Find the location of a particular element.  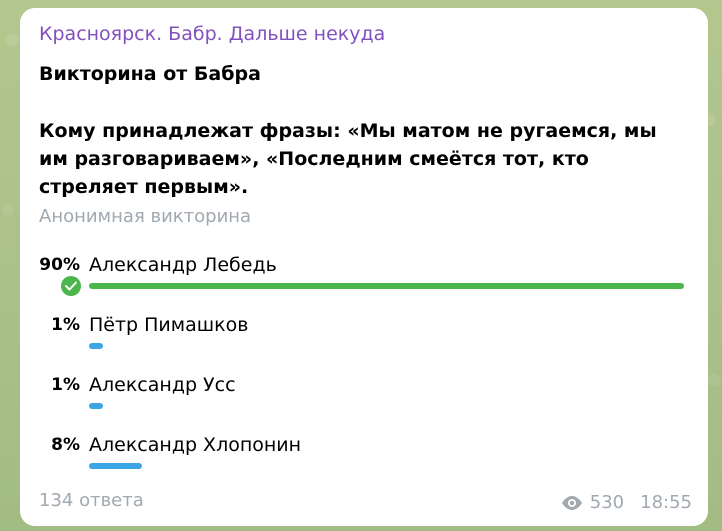

option-label: Пётр Пимашков is located at coordinates (169, 325).